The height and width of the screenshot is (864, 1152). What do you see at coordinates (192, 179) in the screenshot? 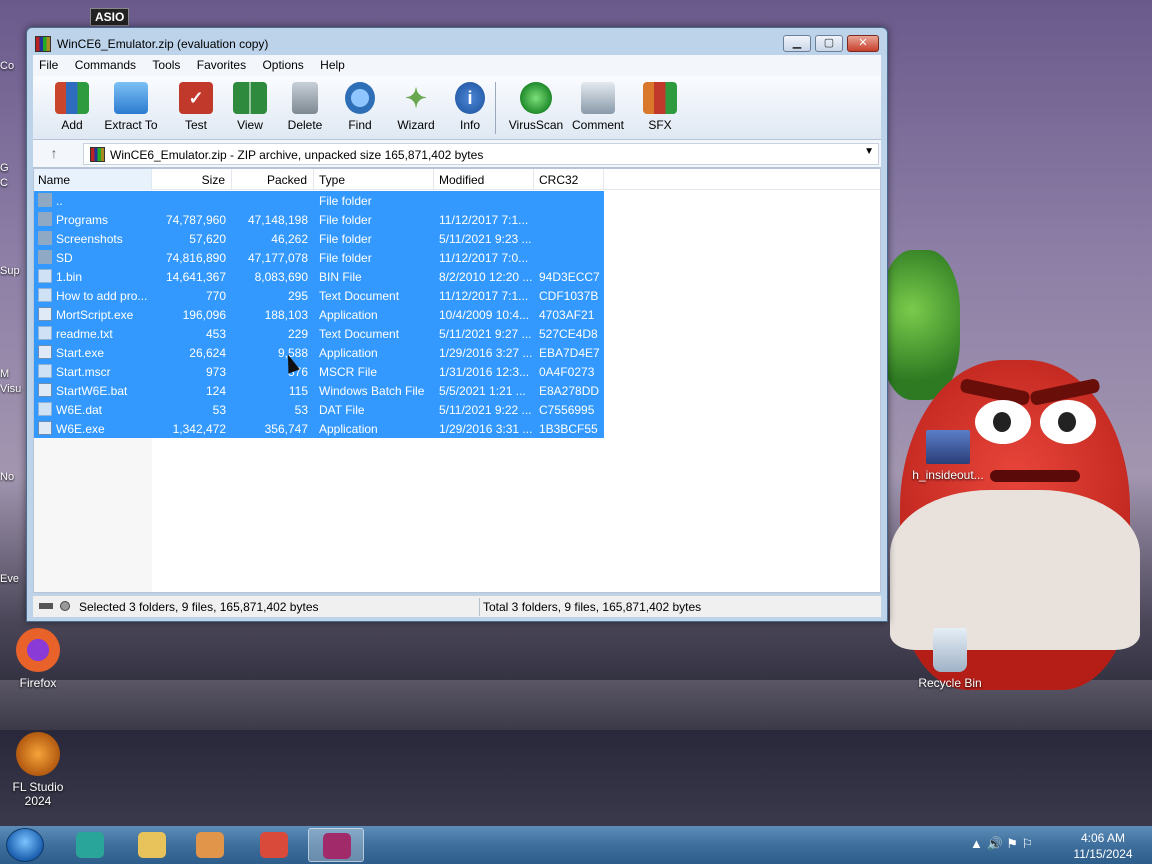
I see `column-size: Size` at bounding box center [192, 179].